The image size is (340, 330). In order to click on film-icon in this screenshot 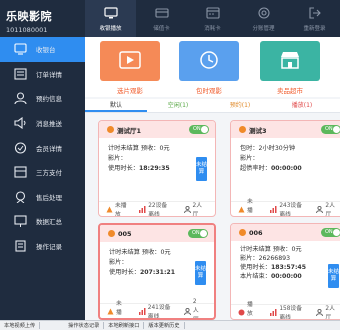, I will do `click(130, 61)`.